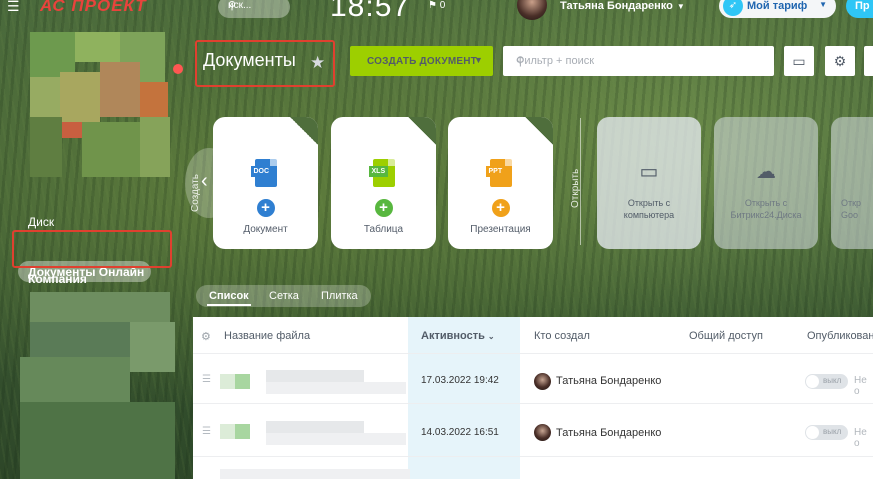 Image resolution: width=873 pixels, height=479 pixels. What do you see at coordinates (777, 9) in the screenshot?
I see `my-tariff-button: ➶ Мой тариф ▼` at bounding box center [777, 9].